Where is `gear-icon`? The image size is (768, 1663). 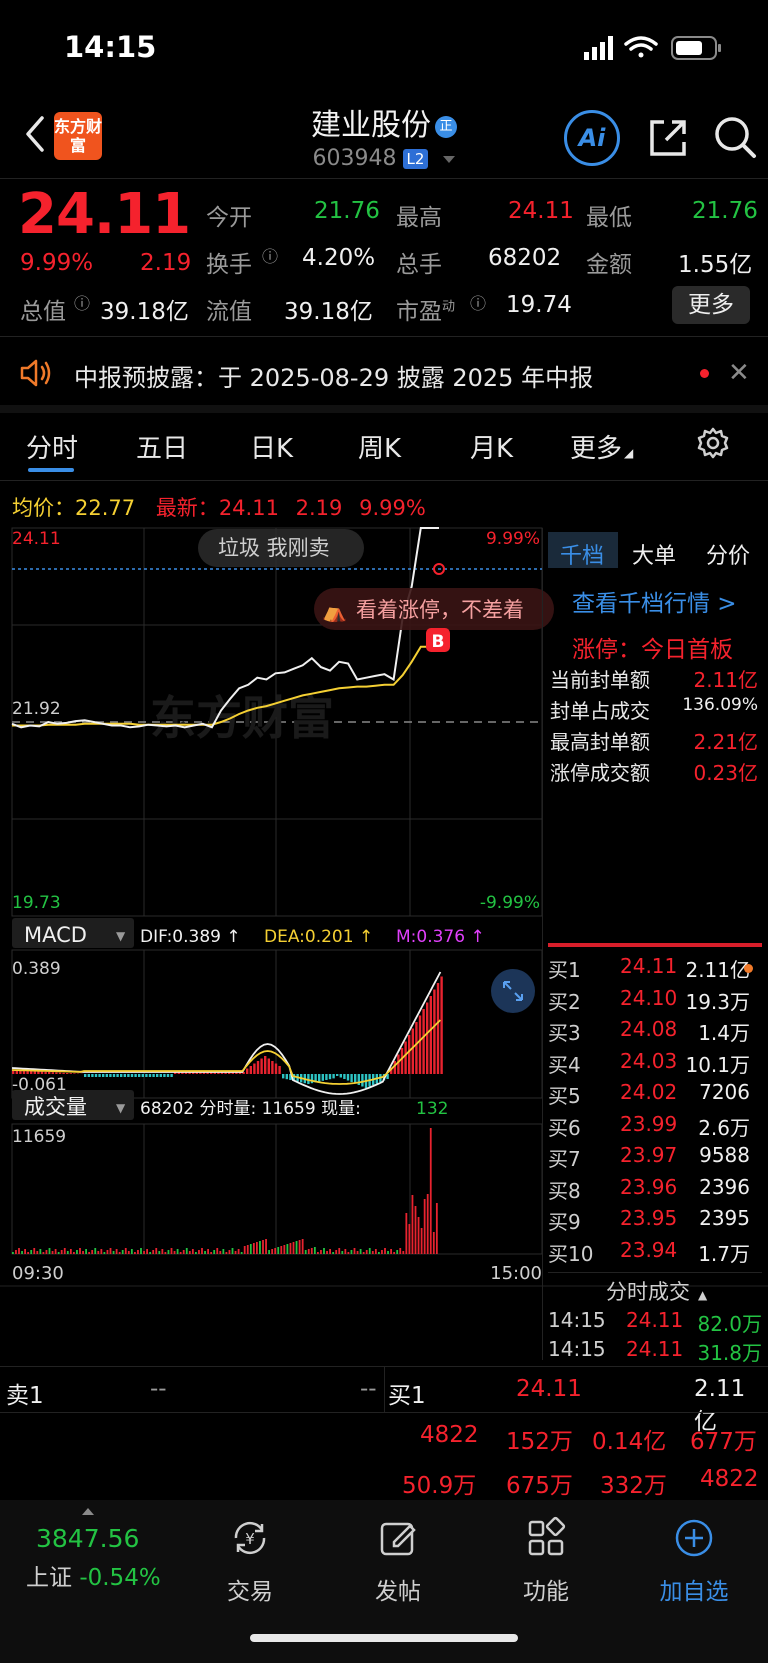 gear-icon is located at coordinates (713, 443).